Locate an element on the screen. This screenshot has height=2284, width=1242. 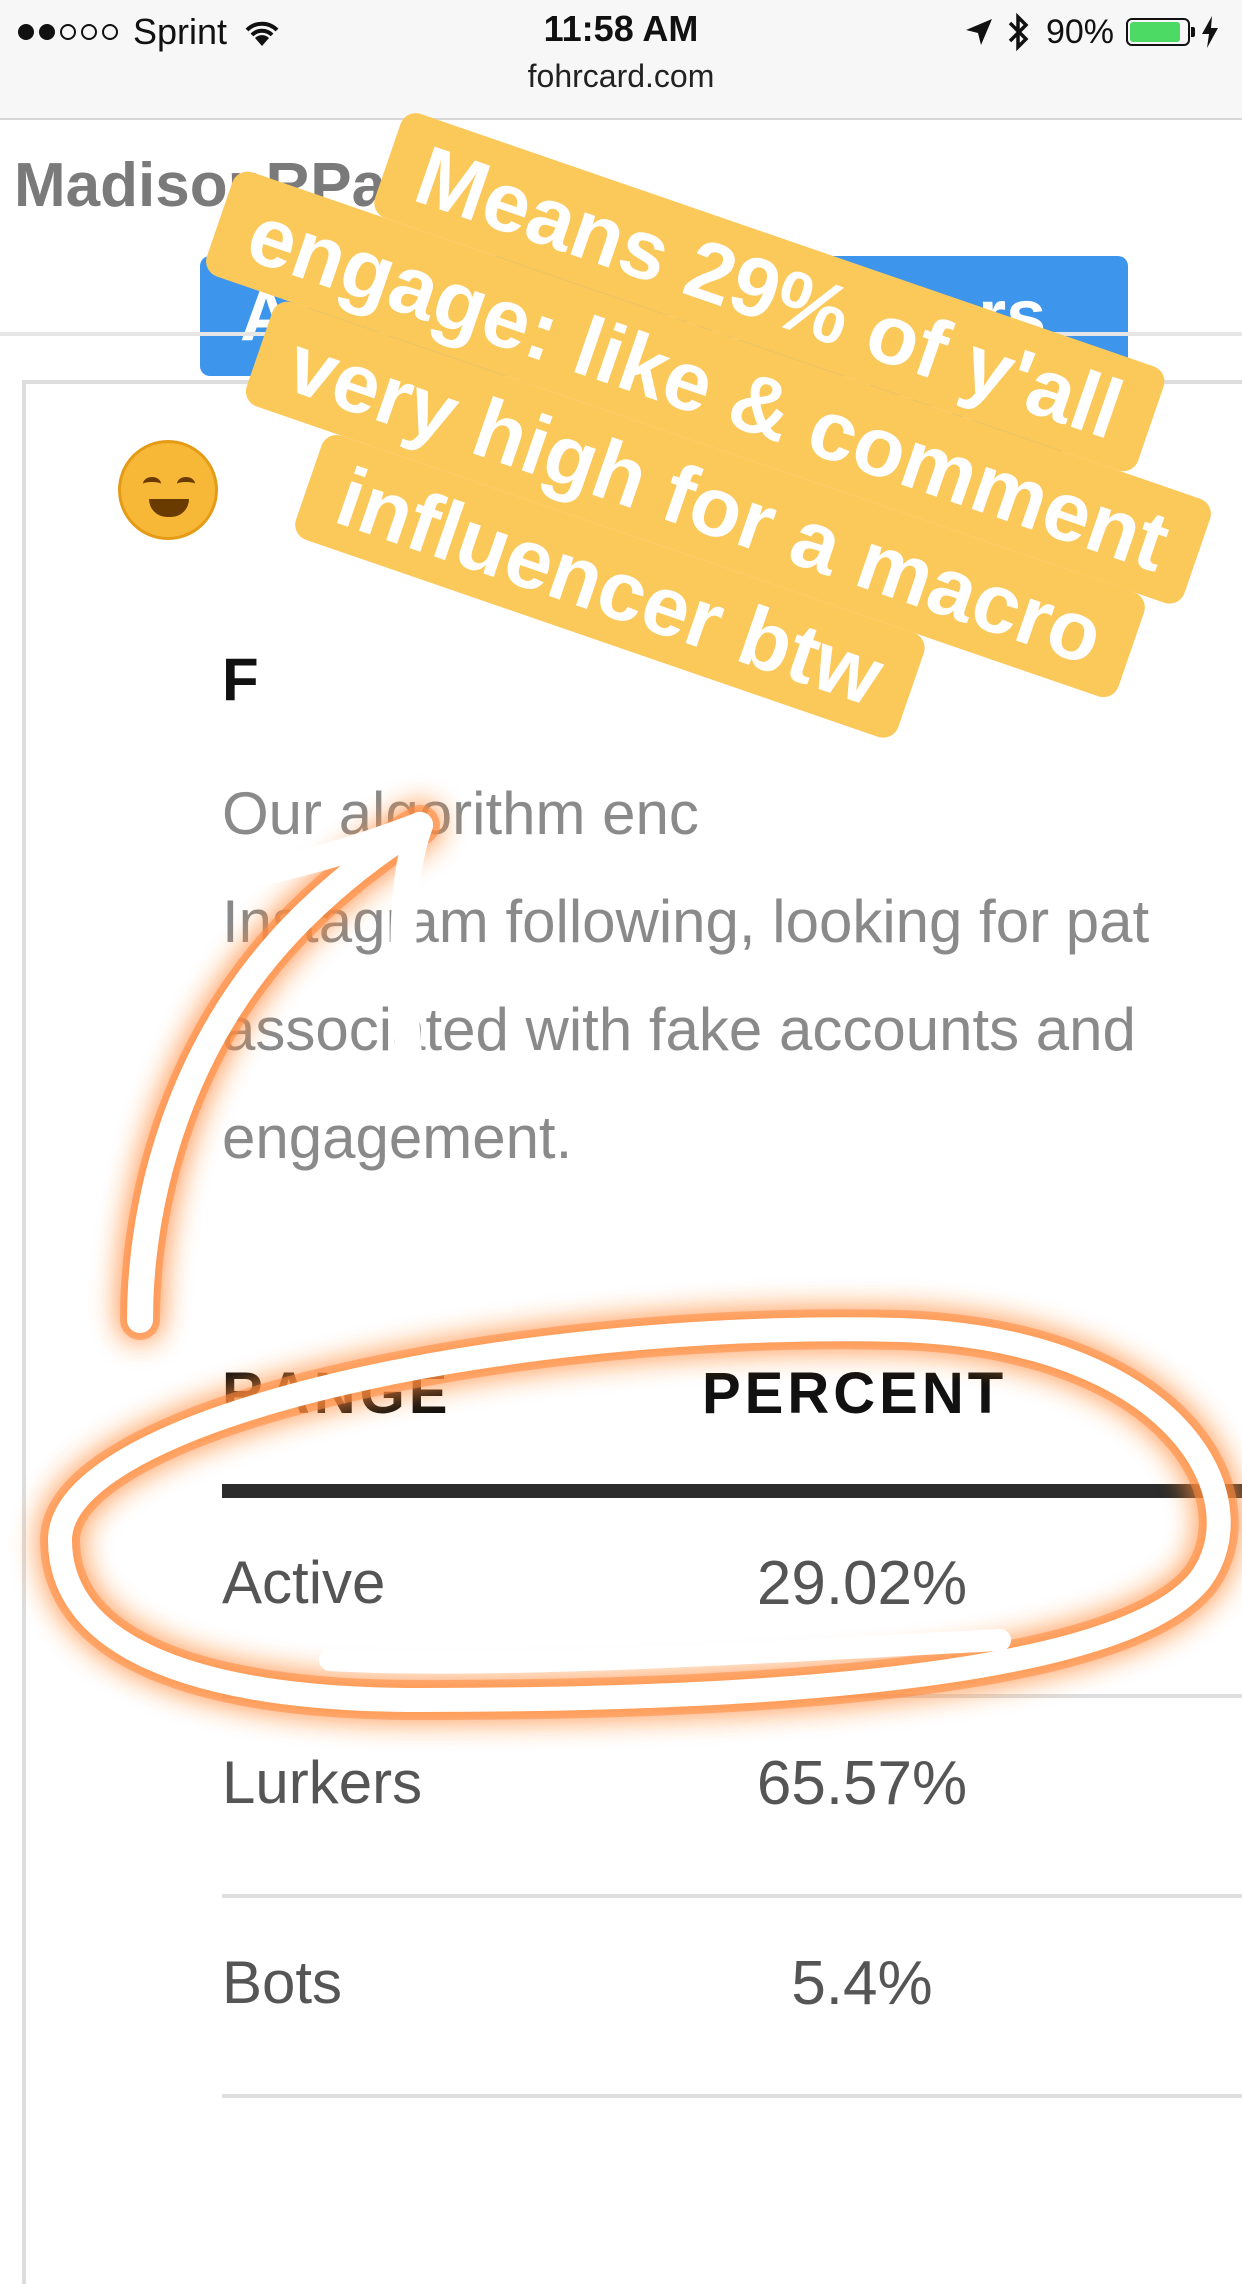
bluetooth-icon is located at coordinates (1018, 32).